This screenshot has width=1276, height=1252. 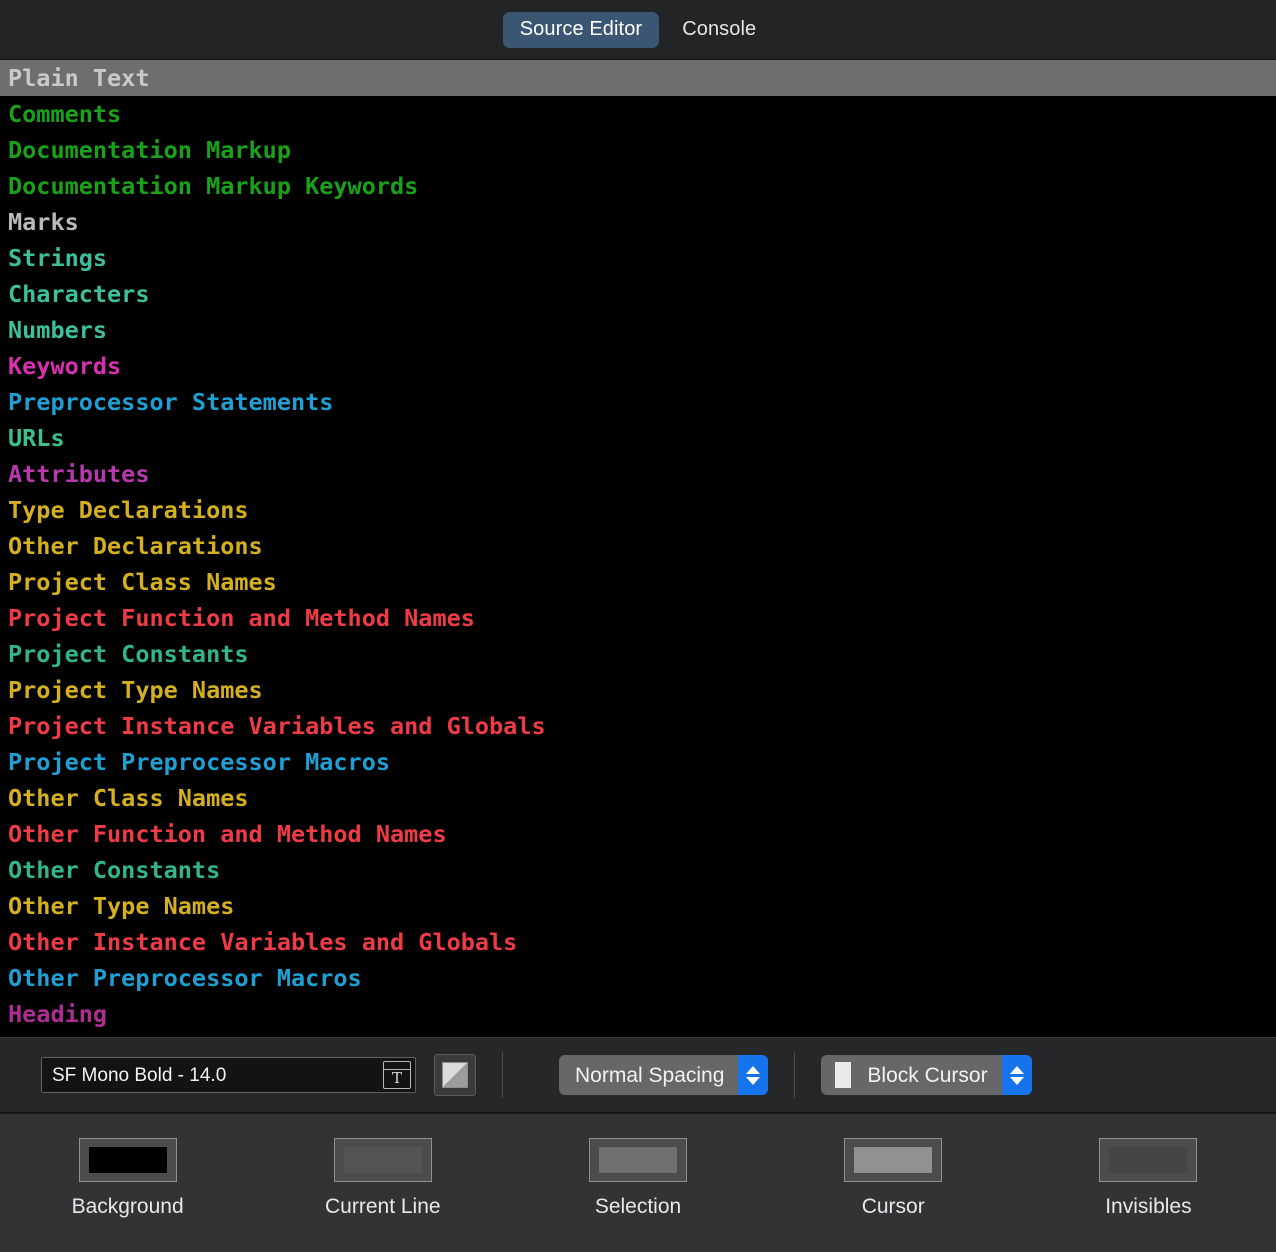 What do you see at coordinates (638, 150) in the screenshot?
I see `syntax-row: Documentation Markup` at bounding box center [638, 150].